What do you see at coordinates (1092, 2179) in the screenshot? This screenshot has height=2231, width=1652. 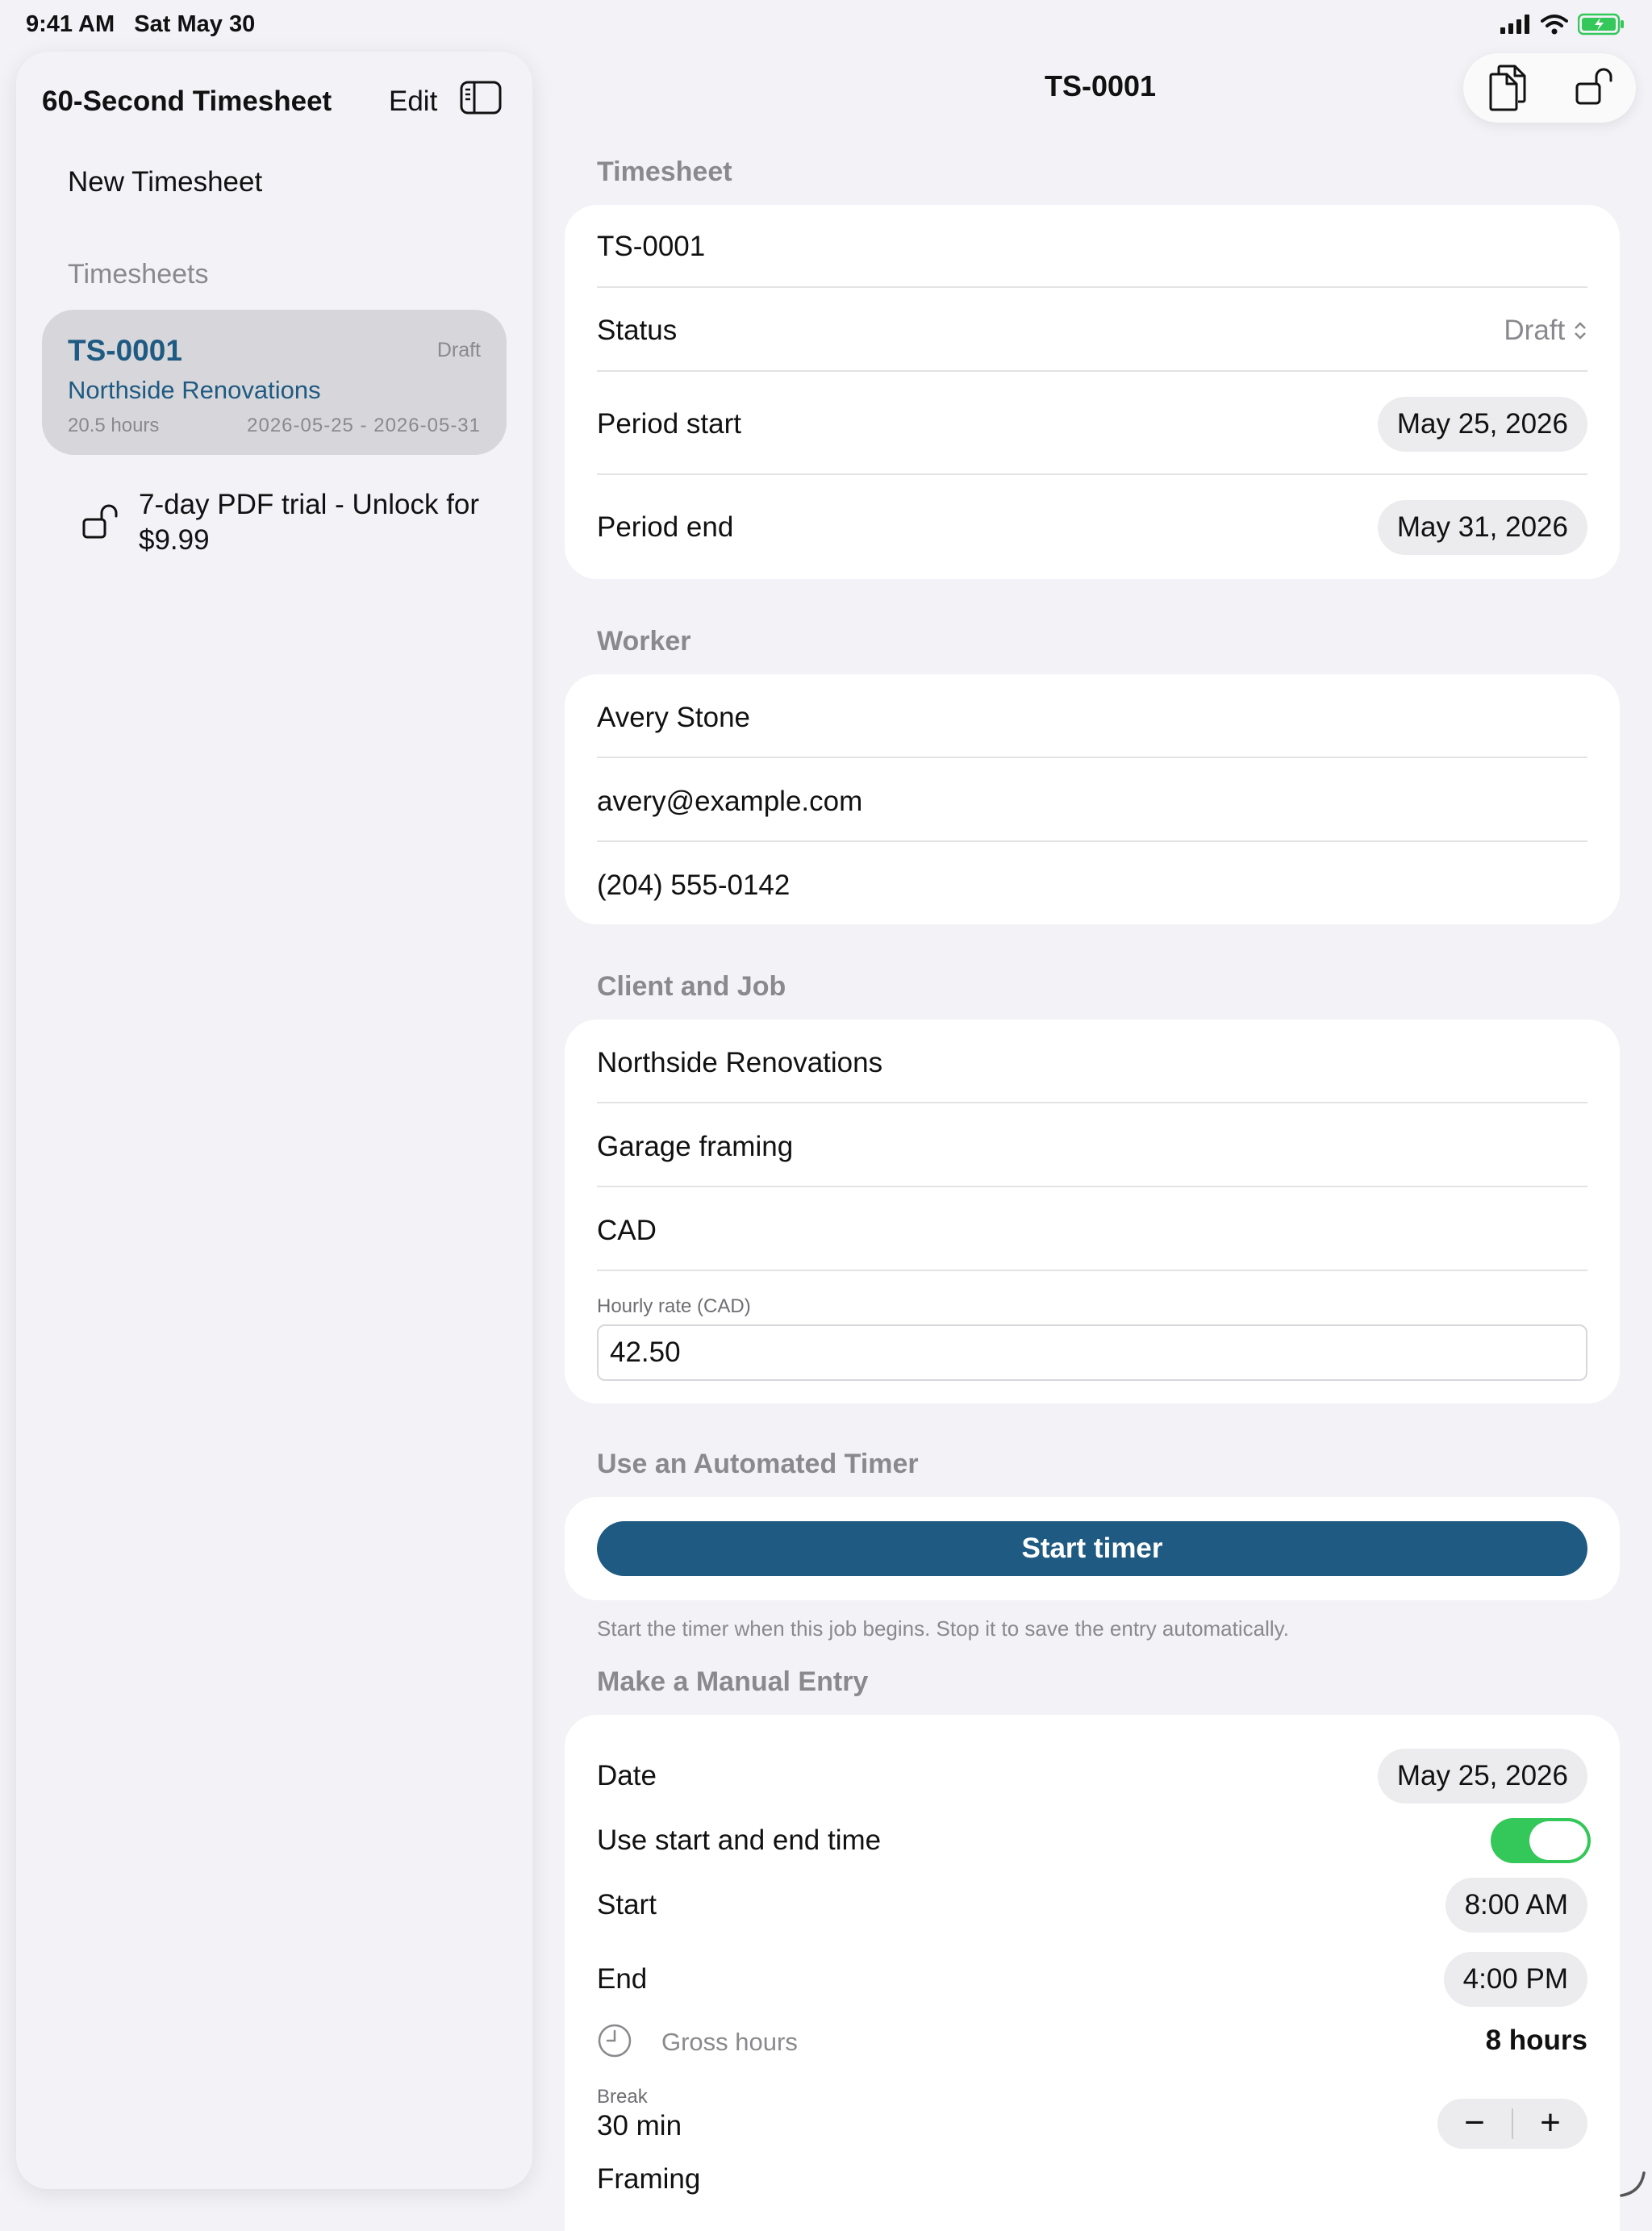 I see `task-field: Framing` at bounding box center [1092, 2179].